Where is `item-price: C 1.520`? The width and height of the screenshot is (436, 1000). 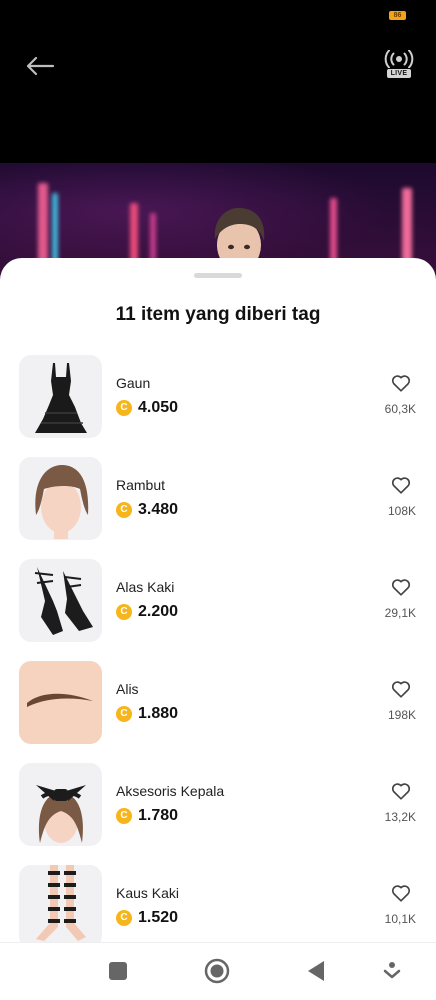 item-price: C 1.520 is located at coordinates (147, 918).